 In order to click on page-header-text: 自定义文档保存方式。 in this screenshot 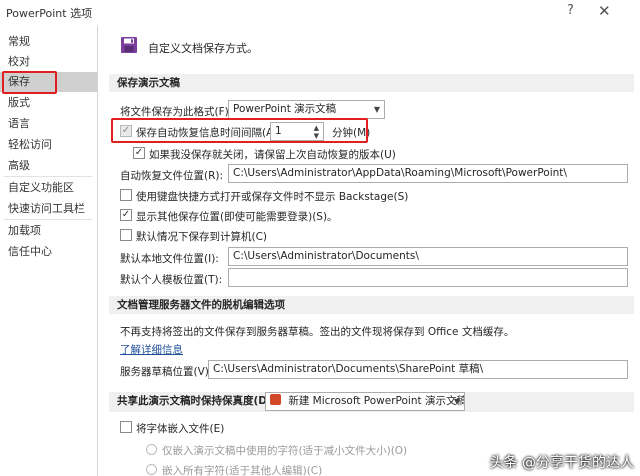, I will do `click(203, 48)`.